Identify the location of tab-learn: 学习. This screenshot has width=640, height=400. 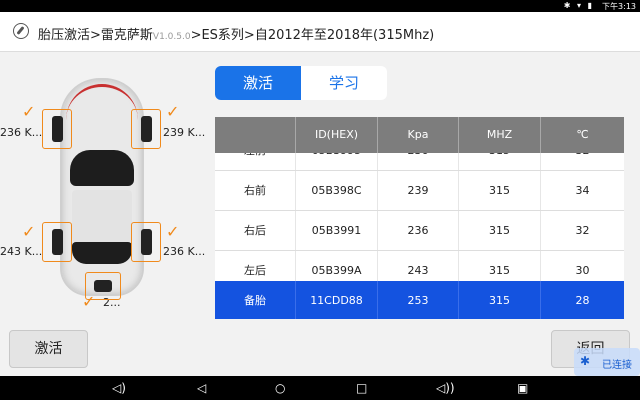
(344, 83).